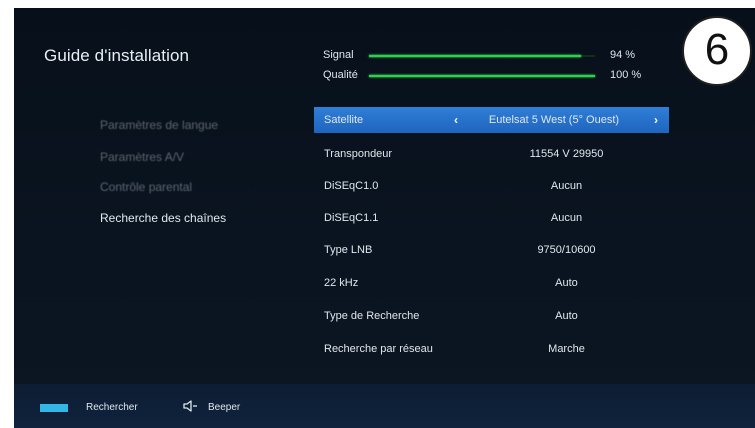 The height and width of the screenshot is (428, 755). I want to click on setting-value: 11554 V 29950, so click(566, 154).